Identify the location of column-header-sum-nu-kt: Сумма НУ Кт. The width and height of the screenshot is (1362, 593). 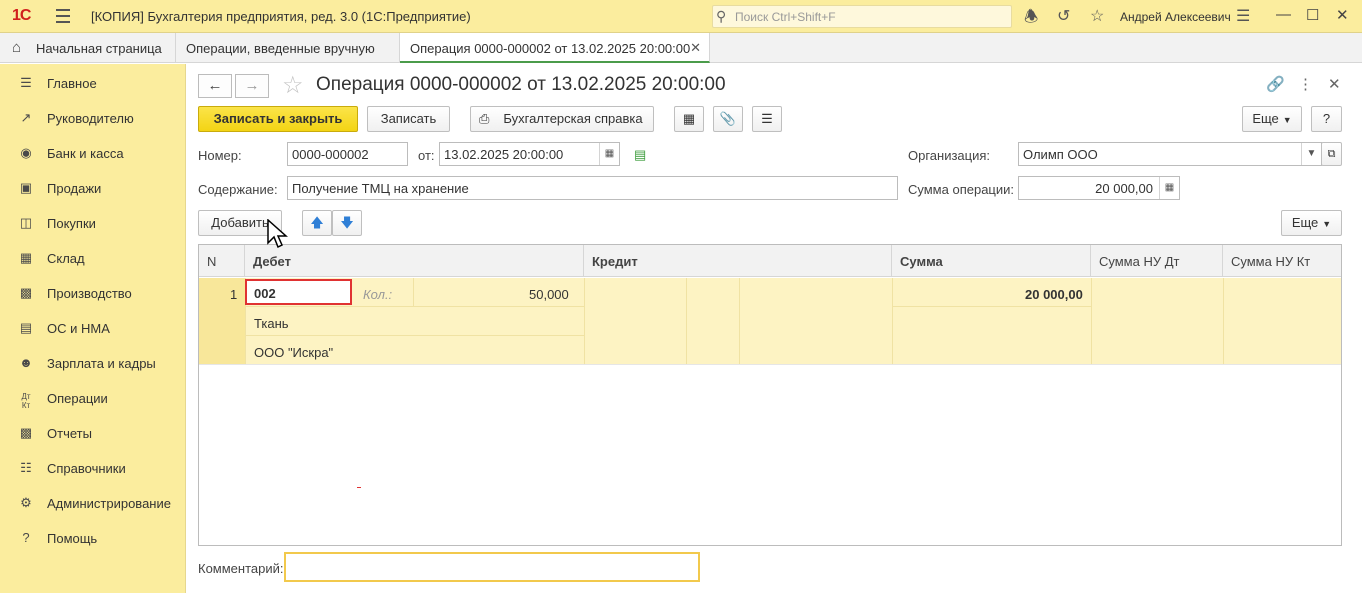
(1282, 261).